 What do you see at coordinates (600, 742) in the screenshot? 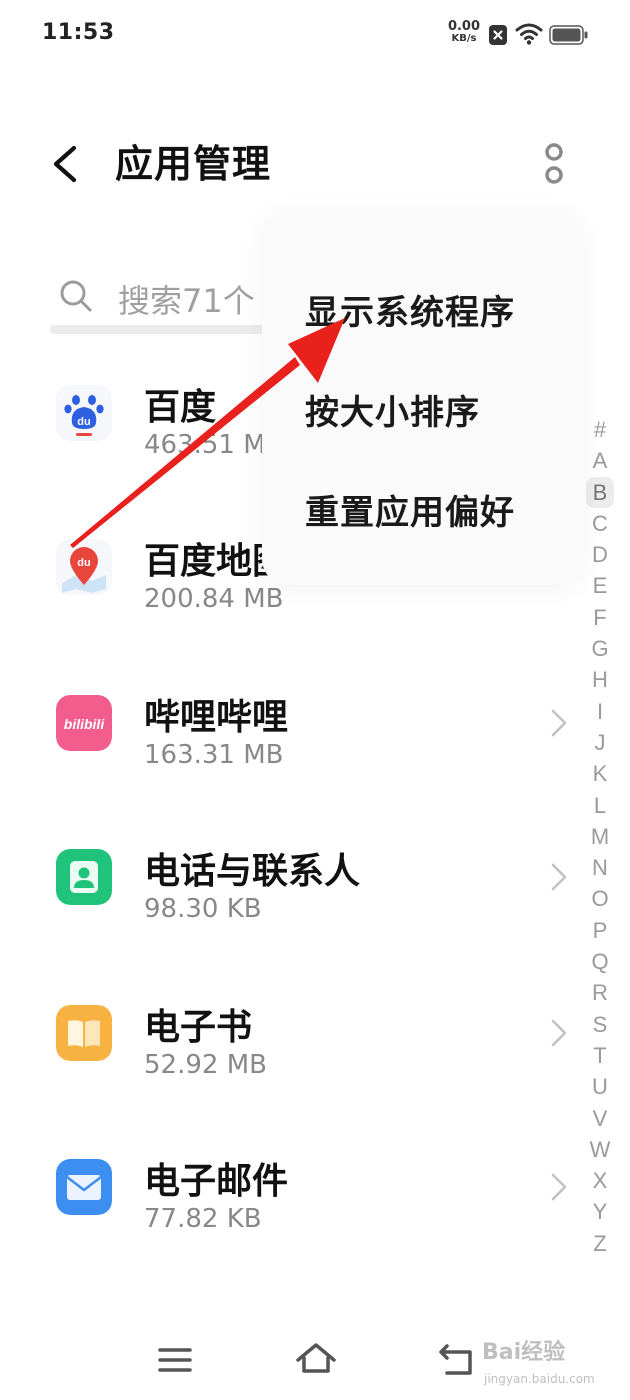
I see `index-letter: J` at bounding box center [600, 742].